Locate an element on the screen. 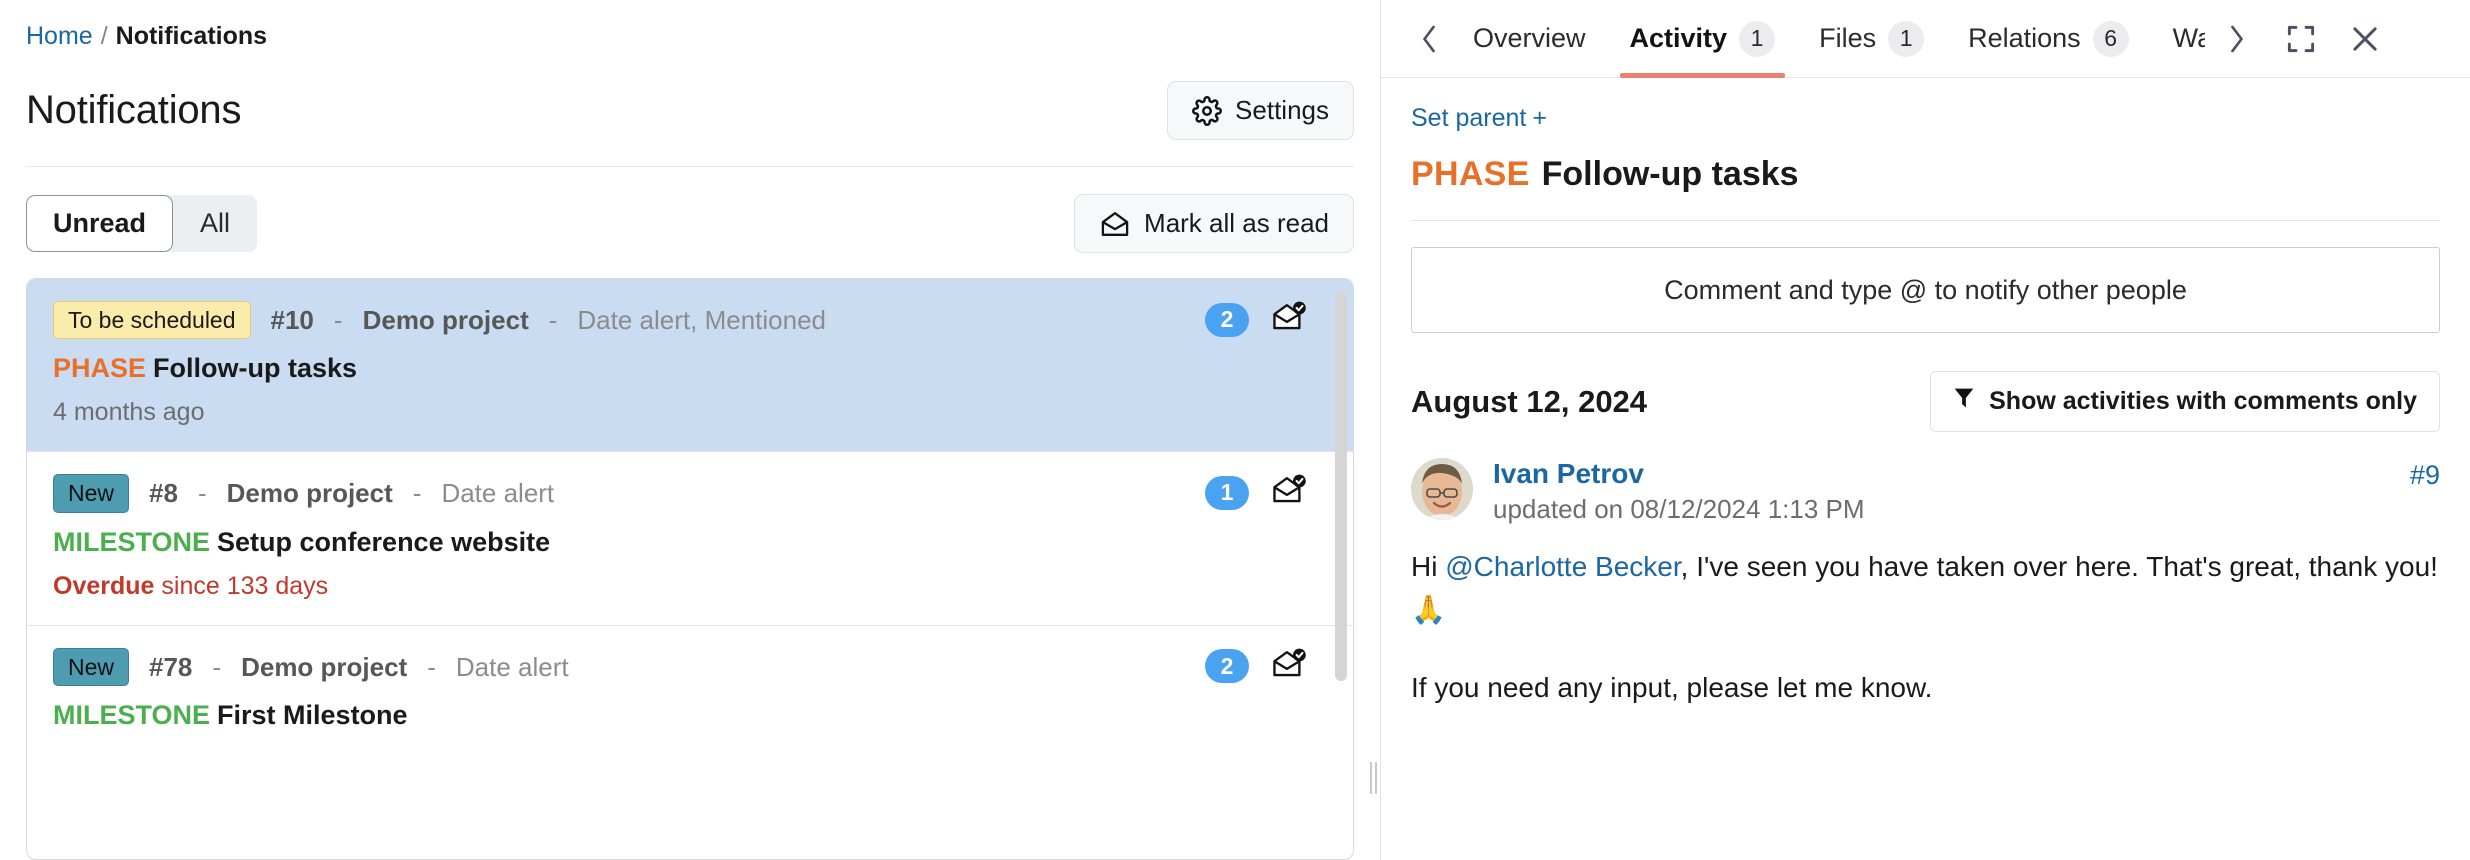  mark-all-as-read-label: Mark all as read is located at coordinates (1236, 223).